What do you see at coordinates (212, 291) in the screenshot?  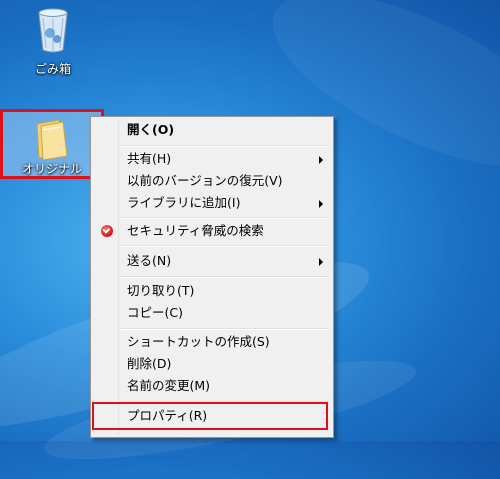 I see `menu-item-cut: 切り取り(T)` at bounding box center [212, 291].